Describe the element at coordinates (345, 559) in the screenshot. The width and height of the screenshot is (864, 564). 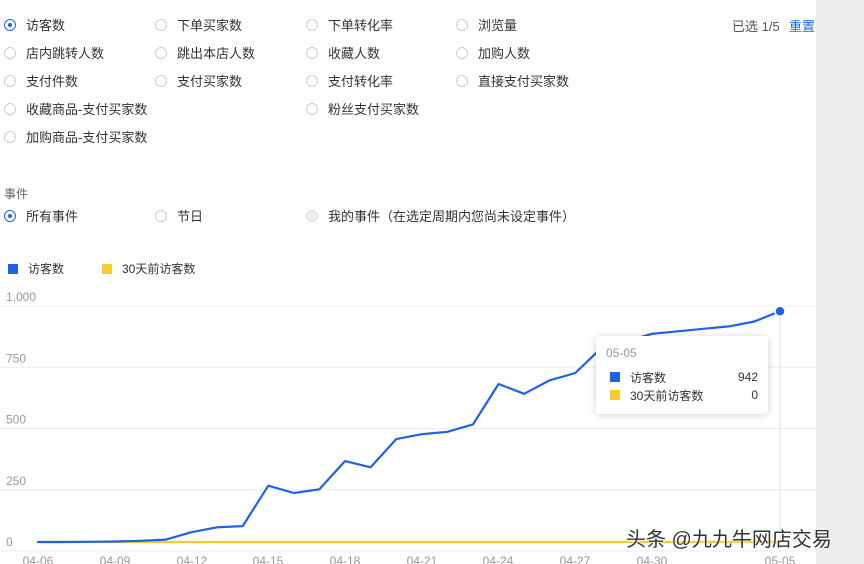
I see `x-axis-tick-label: 04-18` at that location.